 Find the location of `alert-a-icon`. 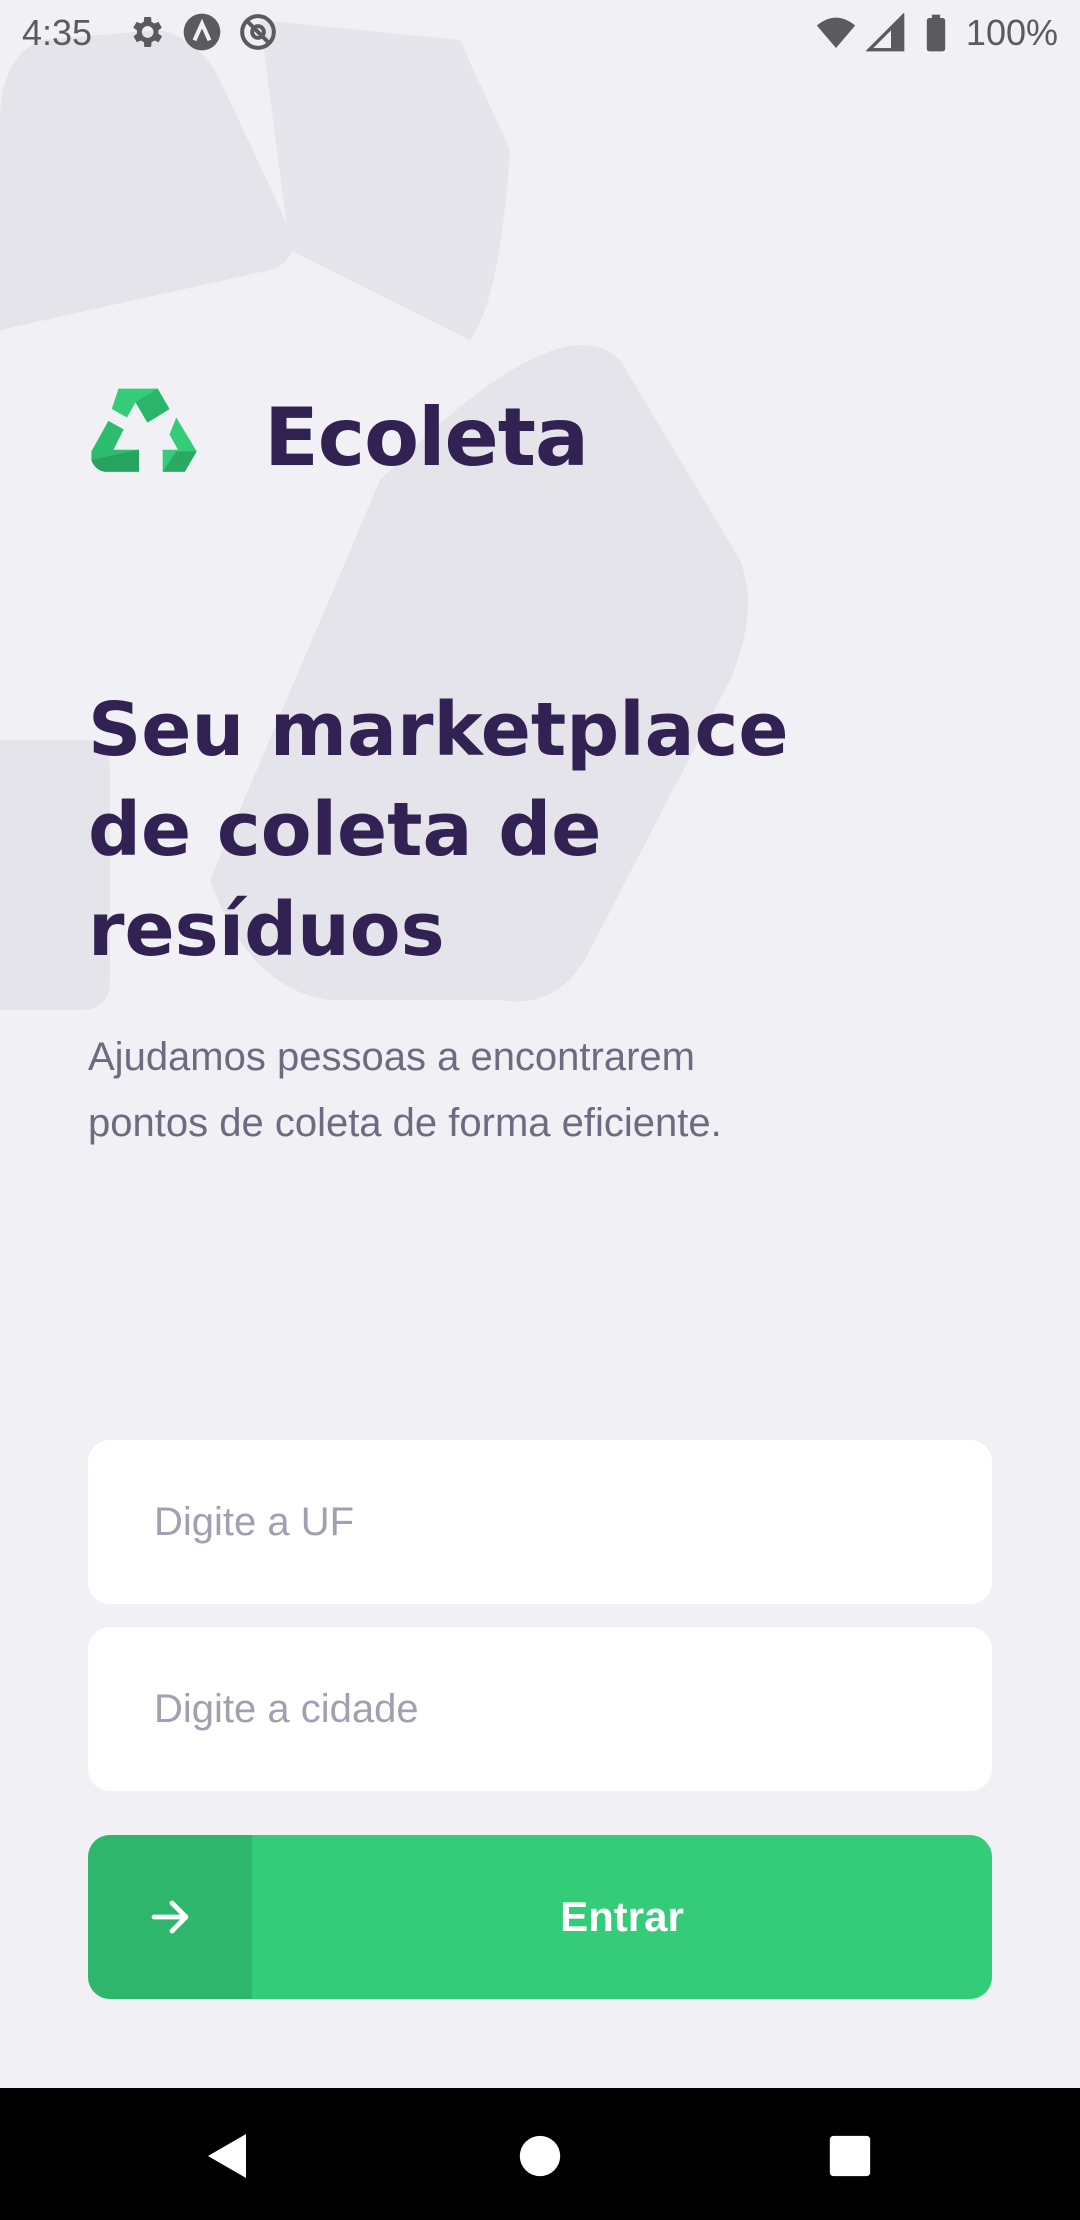

alert-a-icon is located at coordinates (202, 32).